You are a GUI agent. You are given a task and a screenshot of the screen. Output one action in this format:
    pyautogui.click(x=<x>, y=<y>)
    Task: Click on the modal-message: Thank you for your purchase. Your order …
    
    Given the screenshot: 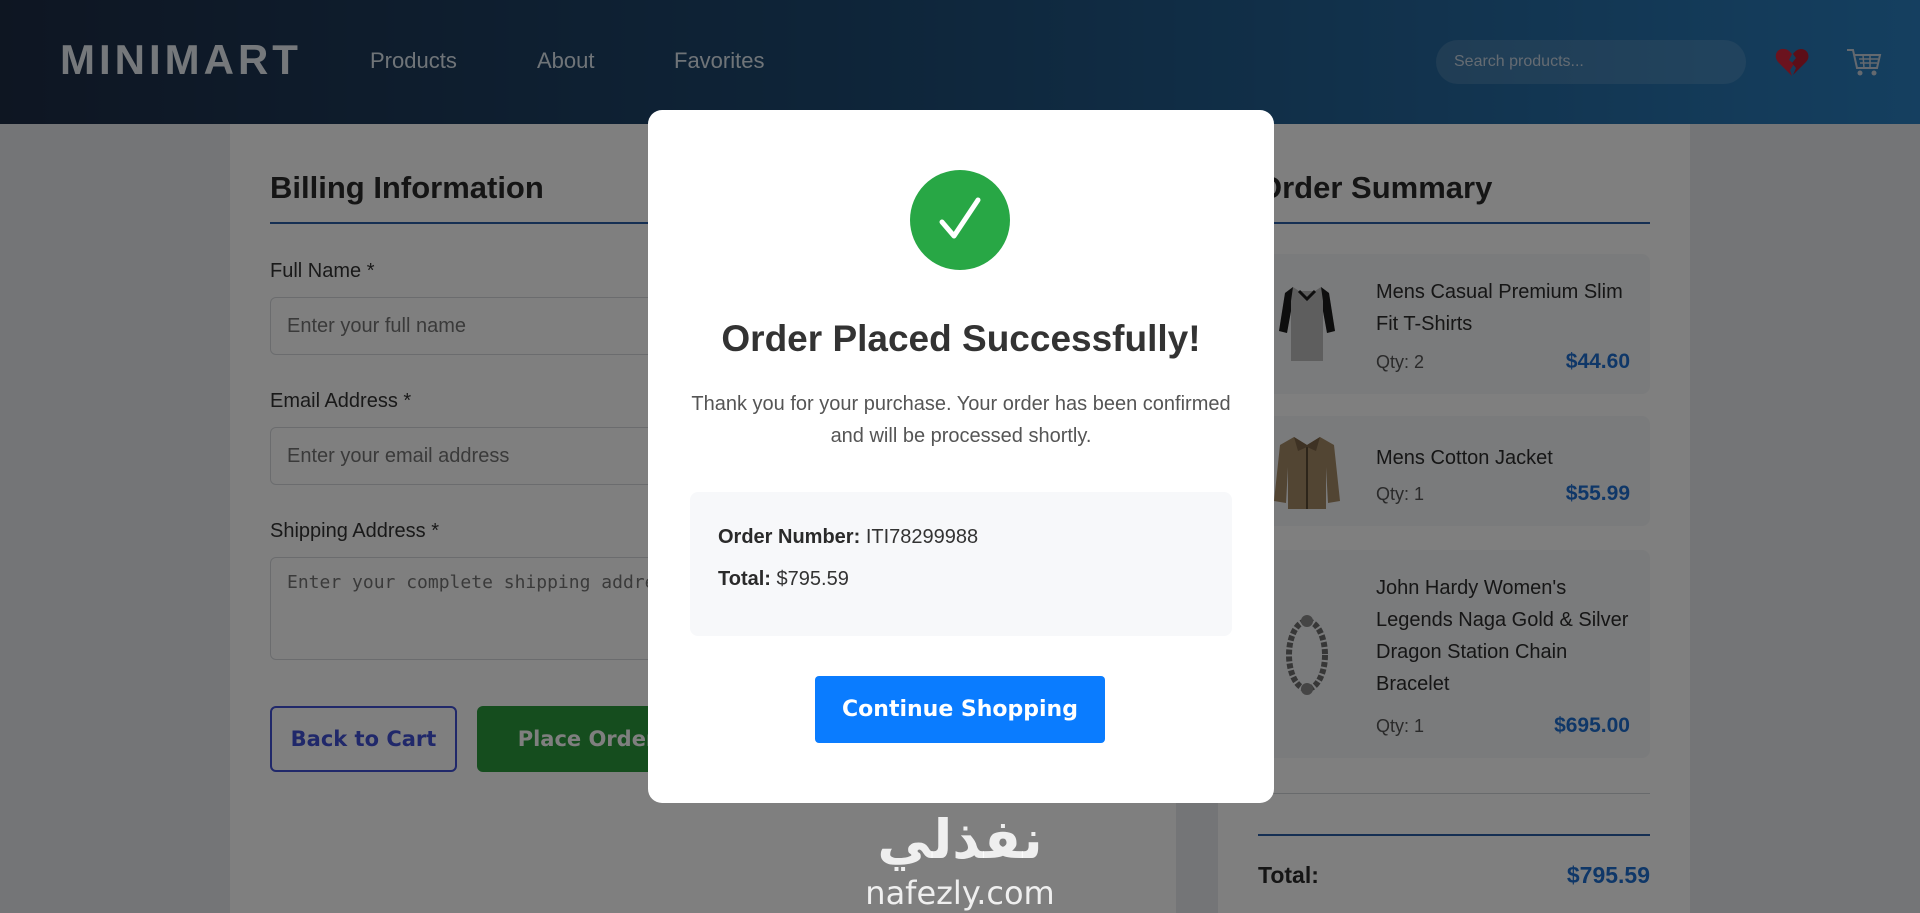 What is the action you would take?
    pyautogui.click(x=961, y=420)
    